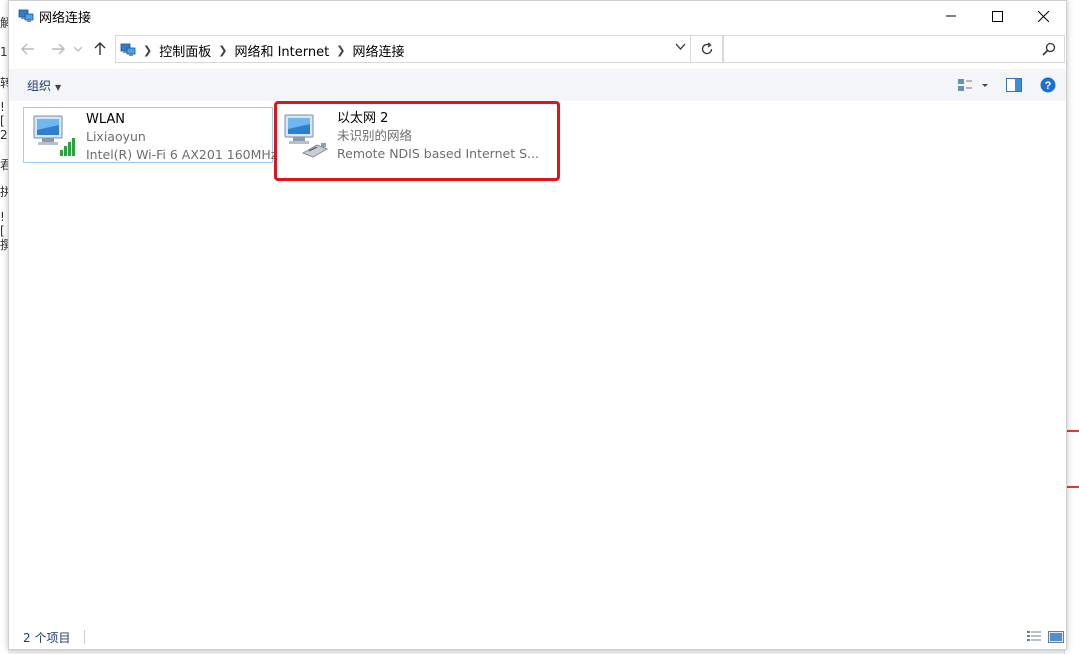  What do you see at coordinates (185, 50) in the screenshot?
I see `breadcrumb-control-panel: 控制面板` at bounding box center [185, 50].